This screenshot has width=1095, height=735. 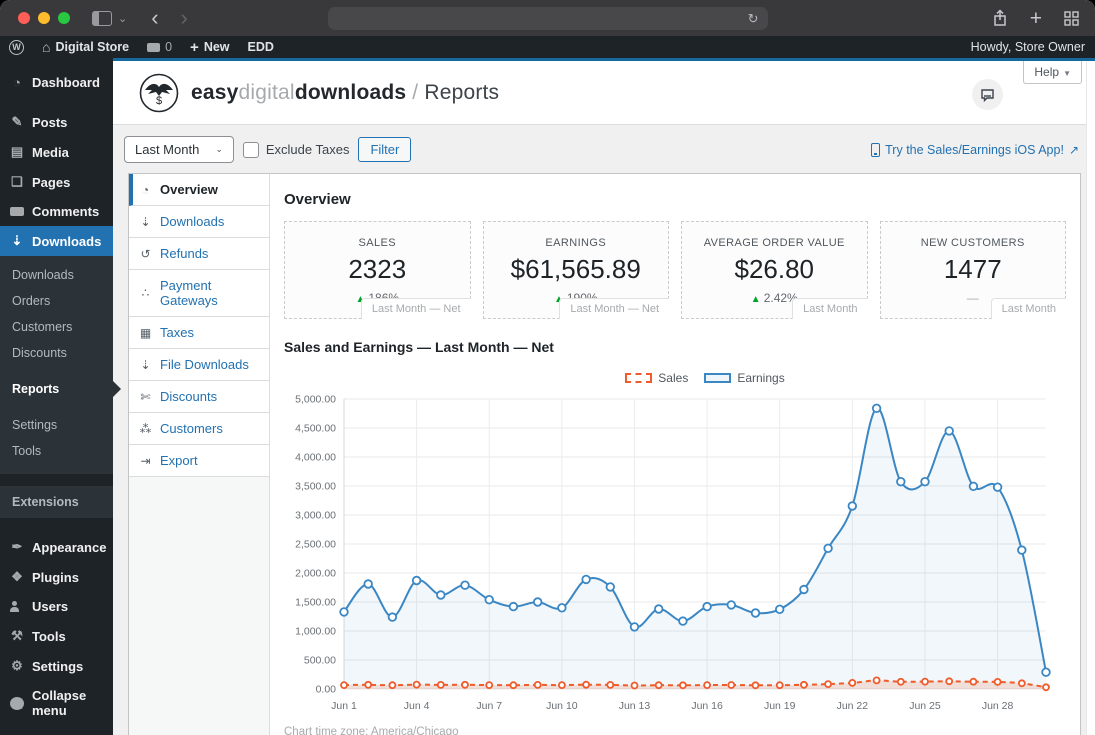 I want to click on svg-text: Jun 19, so click(x=780, y=706).